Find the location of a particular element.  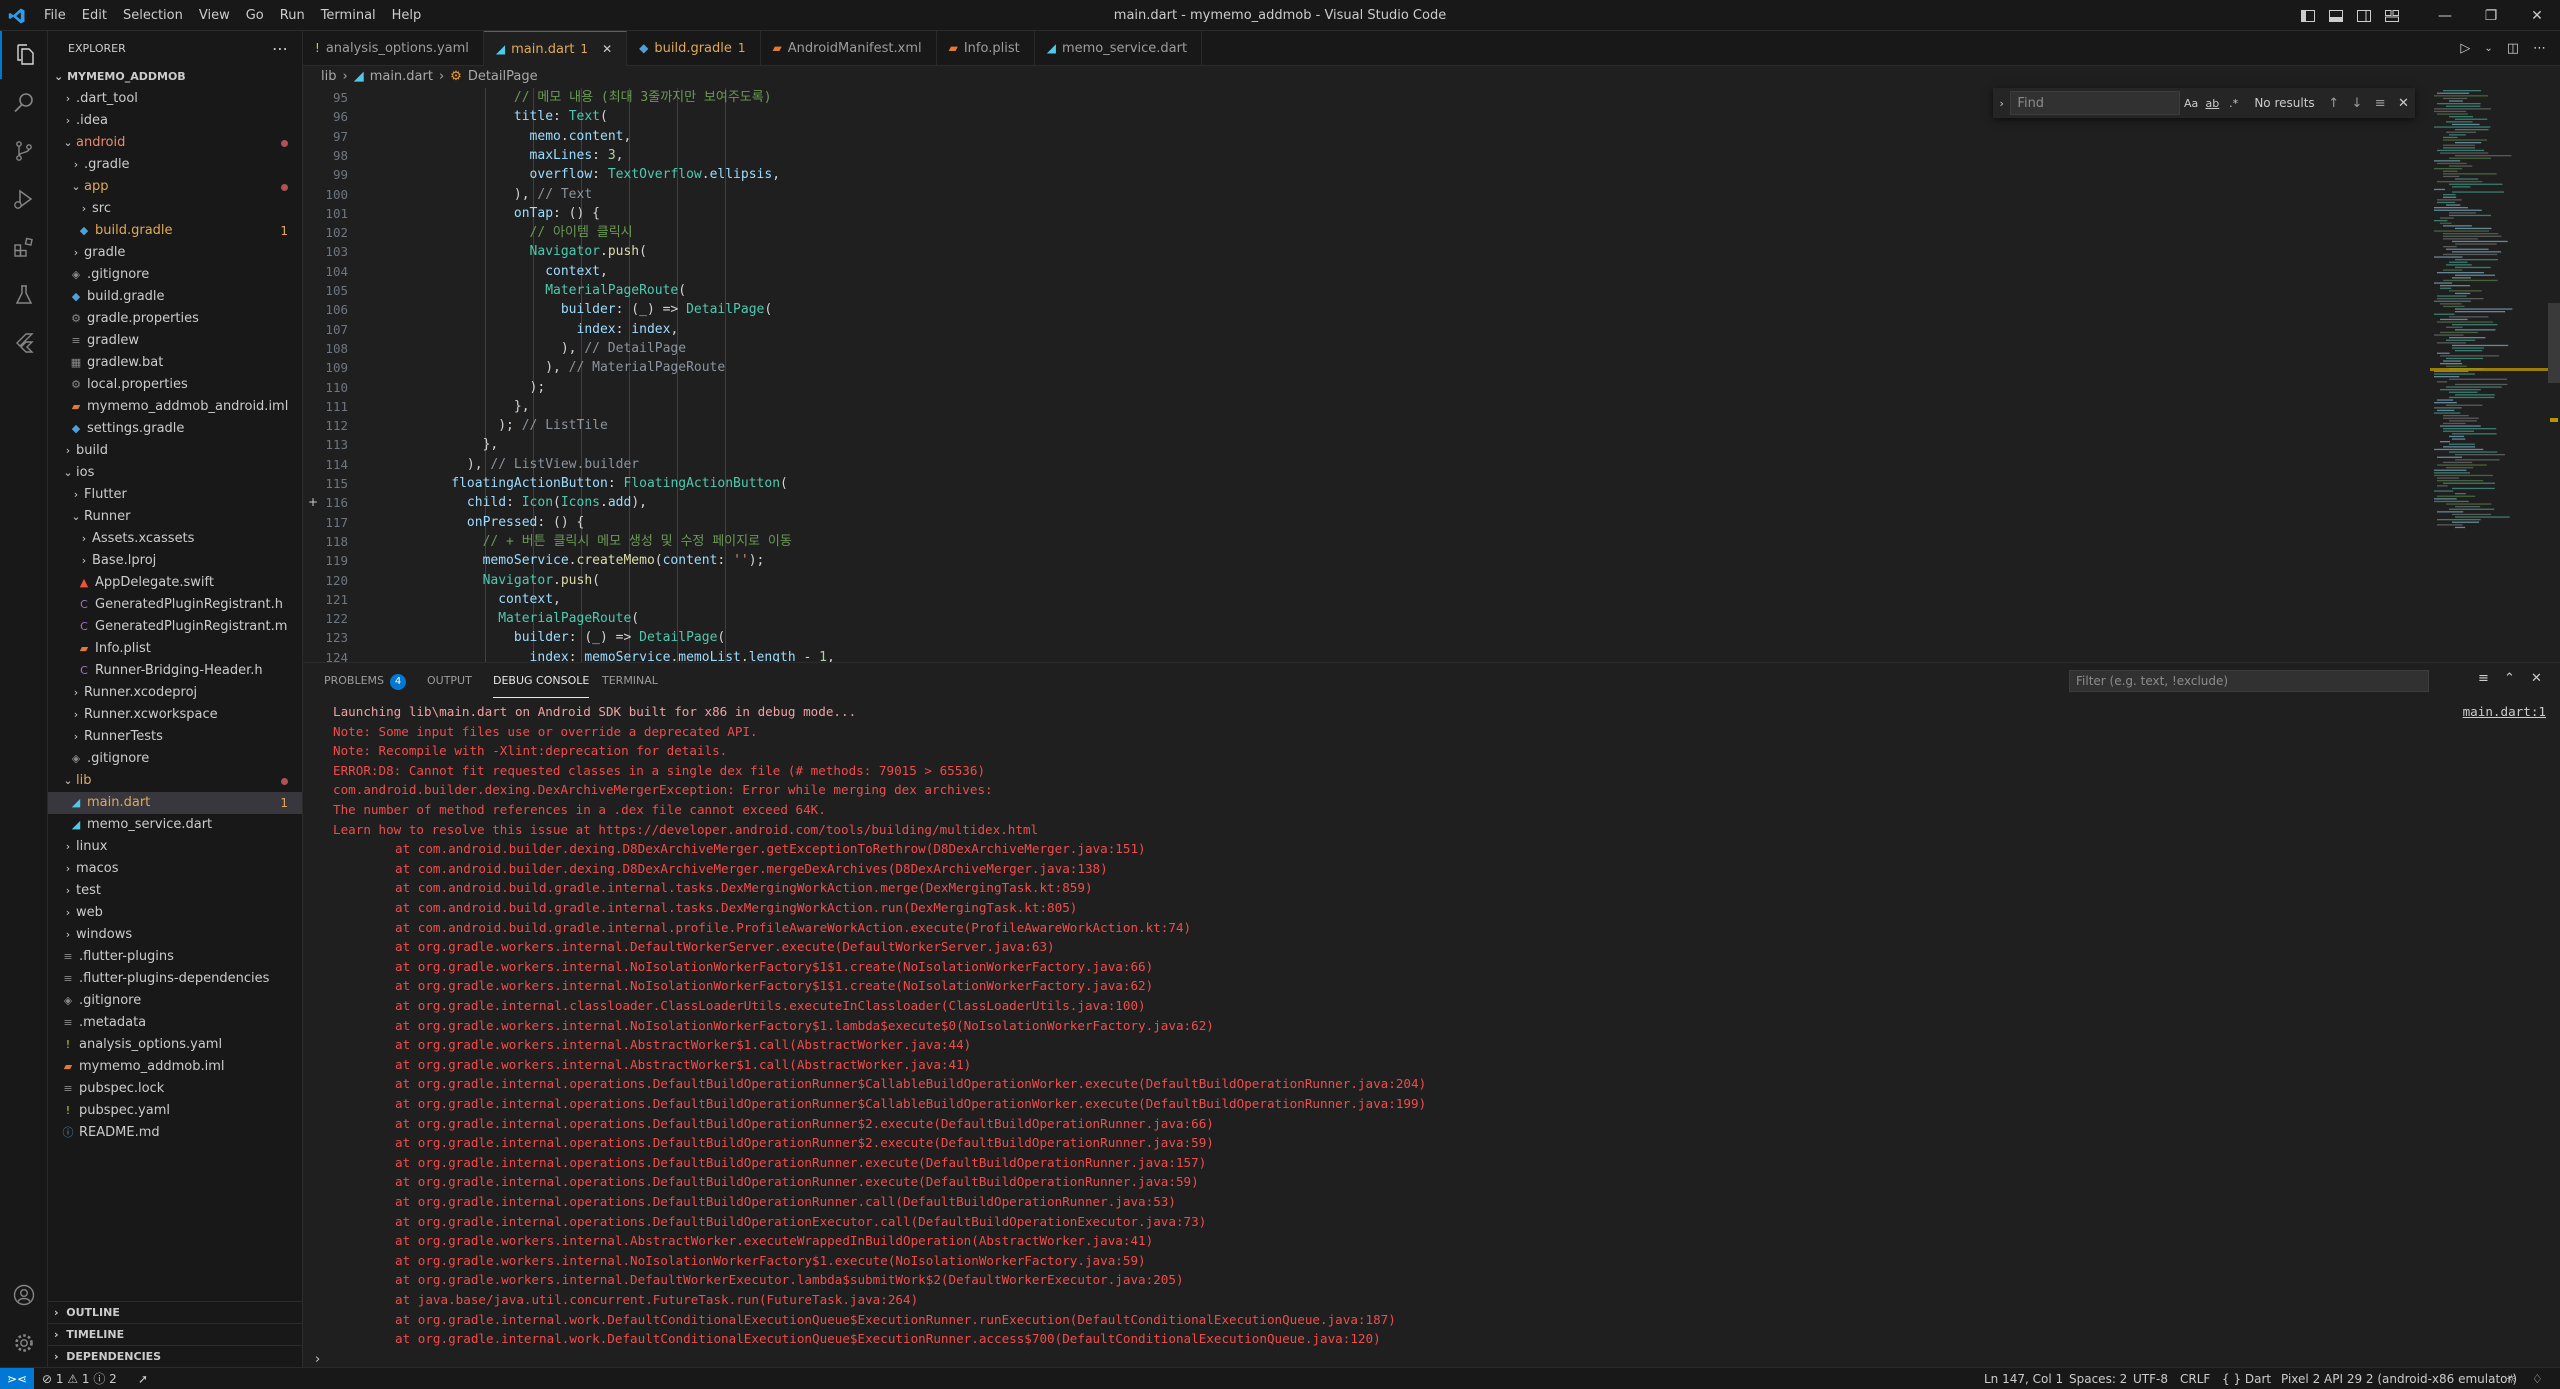

tree-file: ◢ memo_service.dart is located at coordinates (175, 825).